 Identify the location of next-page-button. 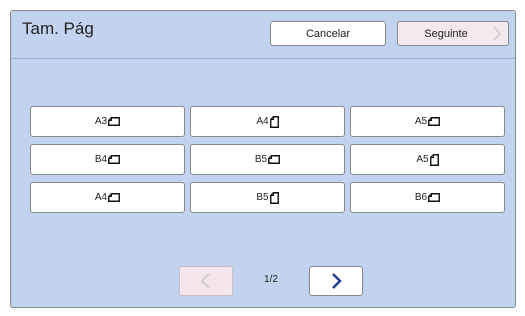
(336, 281).